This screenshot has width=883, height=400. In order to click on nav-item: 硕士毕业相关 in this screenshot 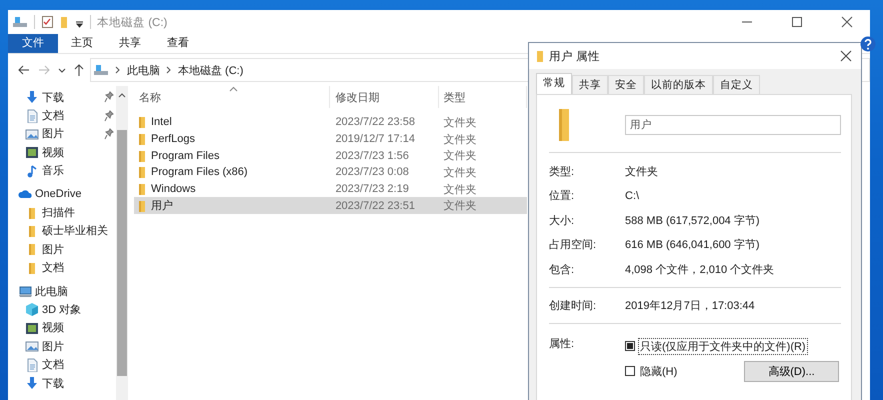, I will do `click(62, 231)`.